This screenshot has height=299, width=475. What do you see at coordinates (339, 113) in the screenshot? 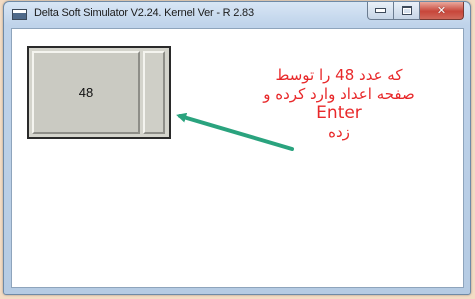
I see `annotation-line-3: Enter` at bounding box center [339, 113].